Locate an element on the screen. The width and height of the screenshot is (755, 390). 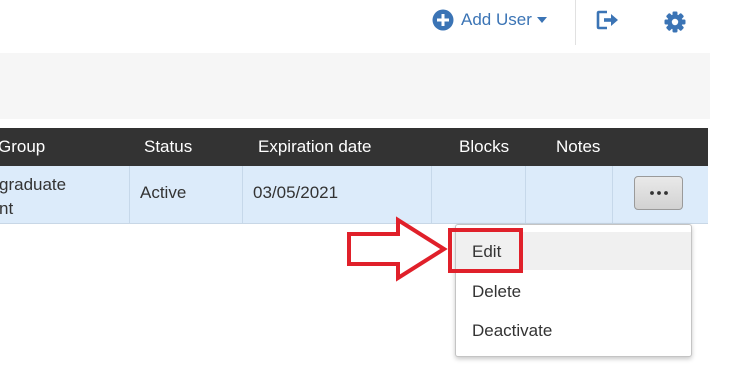
cell-expiration-date: 03/05/2021 is located at coordinates (296, 192).